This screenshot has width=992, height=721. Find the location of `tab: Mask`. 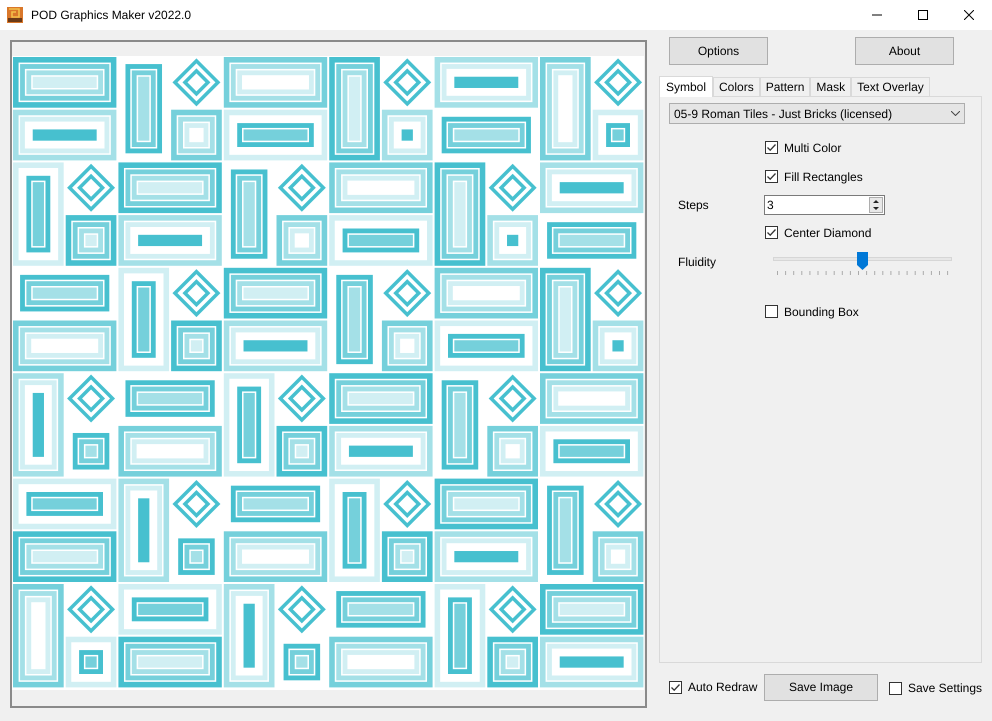

tab: Mask is located at coordinates (831, 86).